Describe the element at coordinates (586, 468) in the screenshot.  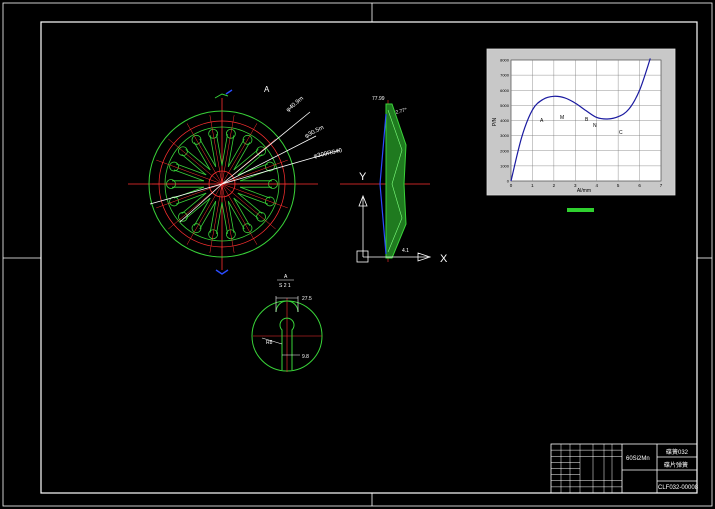
I see `title-block-grid` at that location.